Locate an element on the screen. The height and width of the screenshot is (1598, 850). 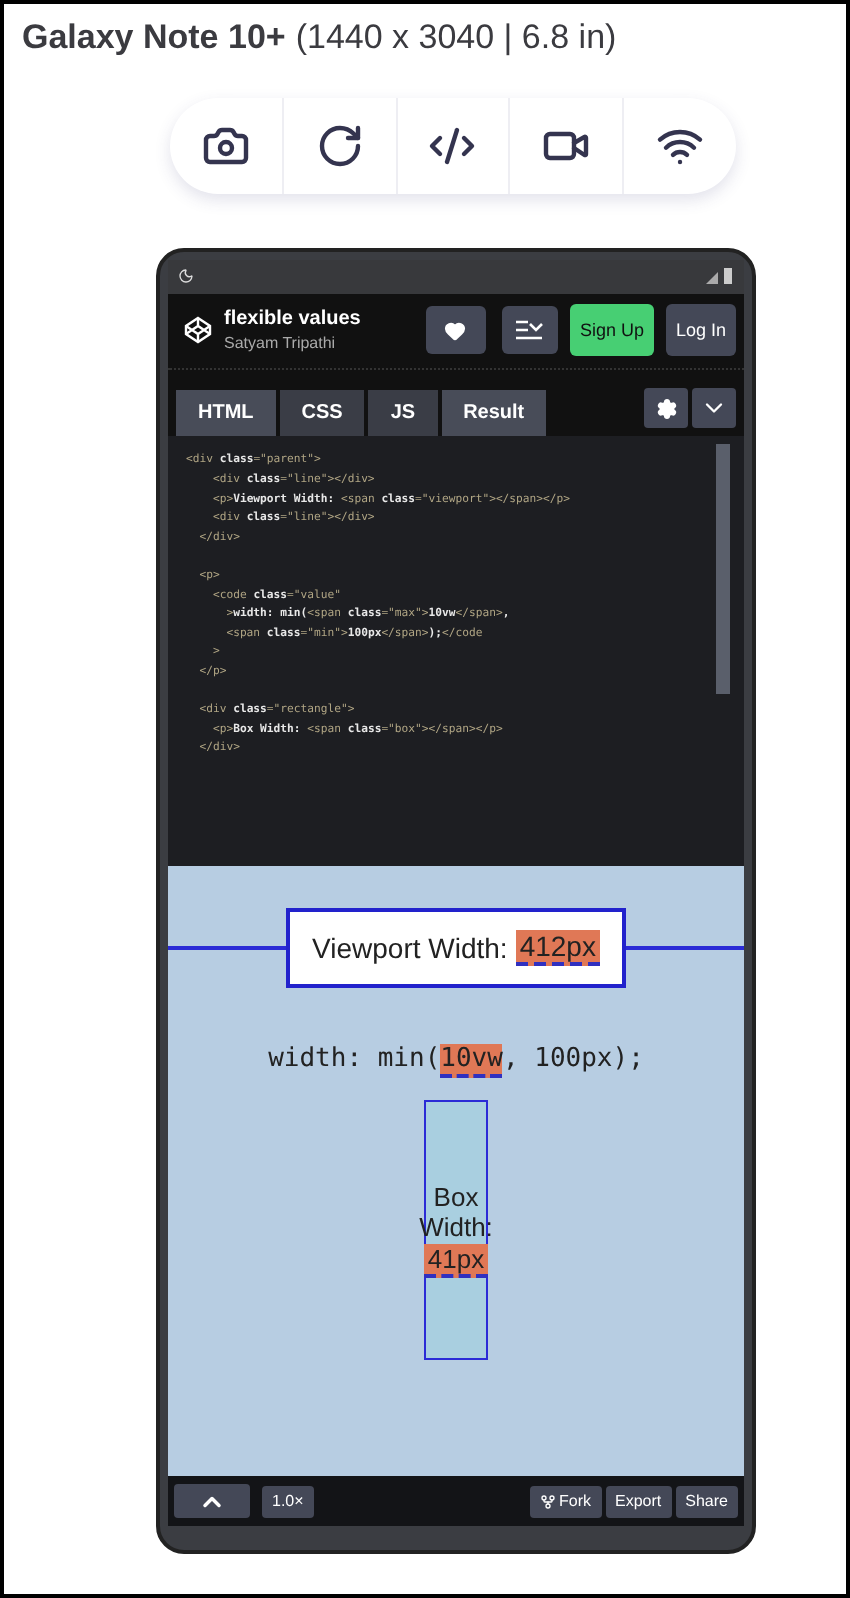
fork-icon is located at coordinates (547, 1501).